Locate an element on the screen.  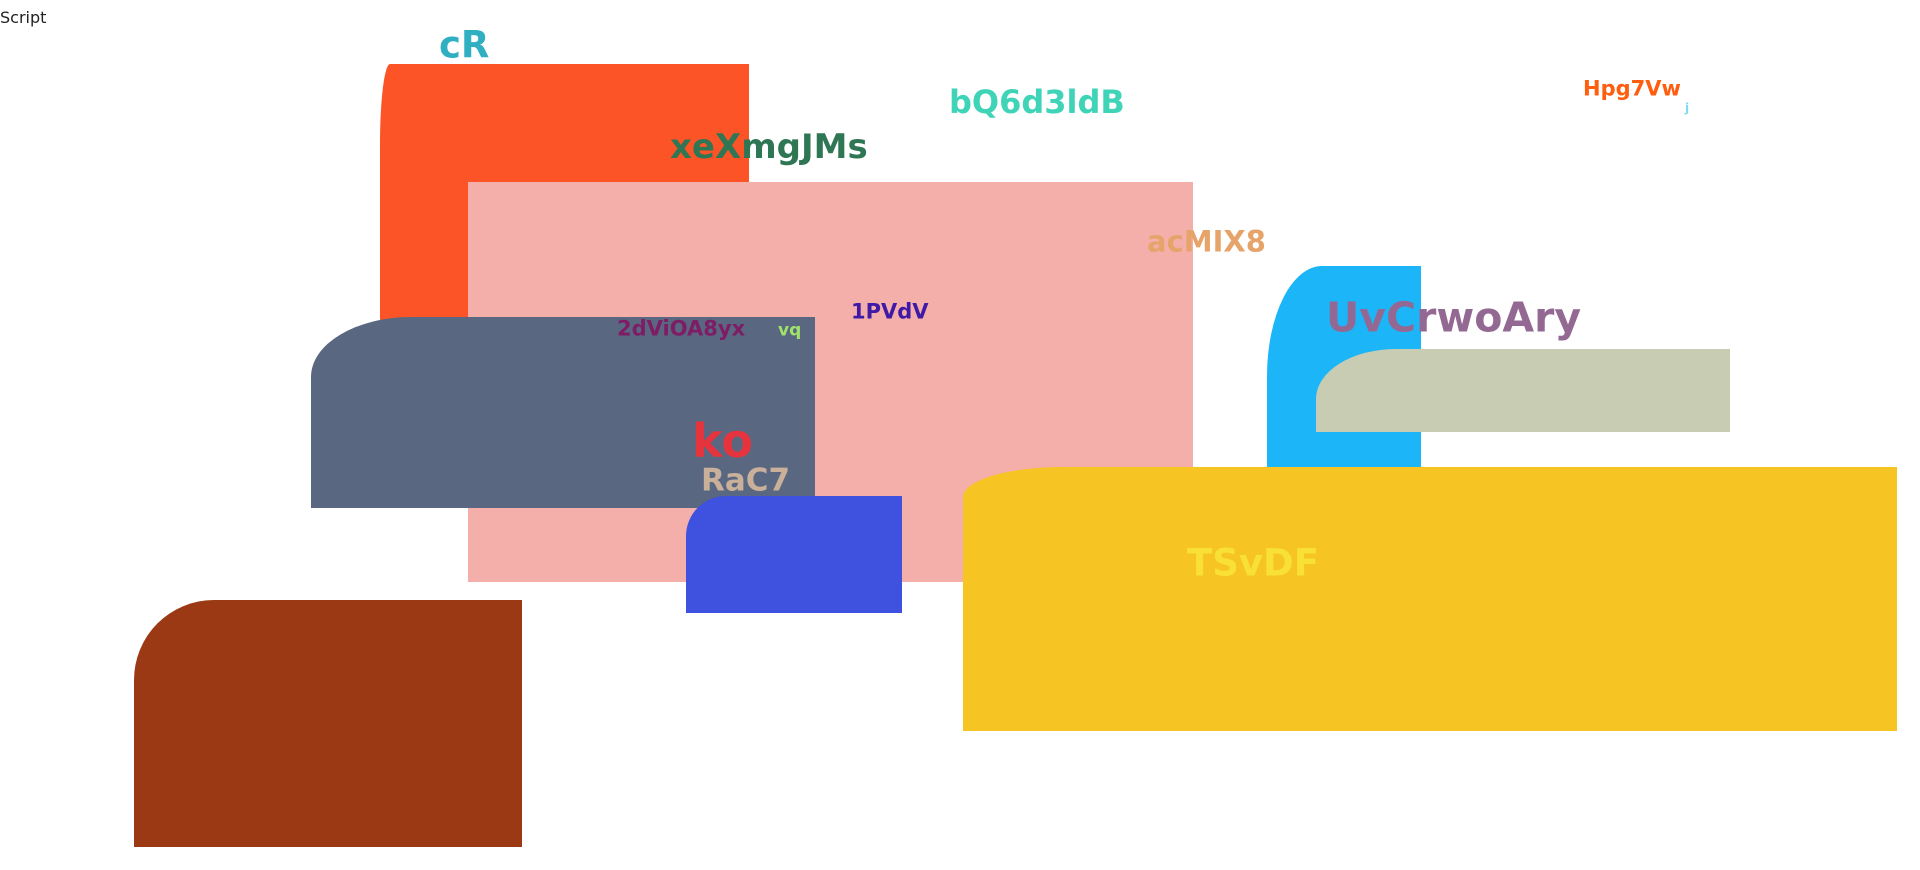
label-1PVdV: 1PVdV is located at coordinates (890, 311).